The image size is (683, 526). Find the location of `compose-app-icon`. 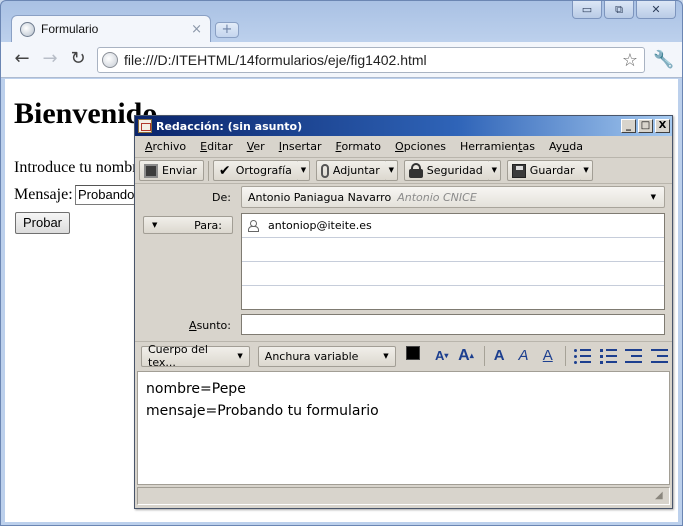

compose-app-icon is located at coordinates (145, 126).